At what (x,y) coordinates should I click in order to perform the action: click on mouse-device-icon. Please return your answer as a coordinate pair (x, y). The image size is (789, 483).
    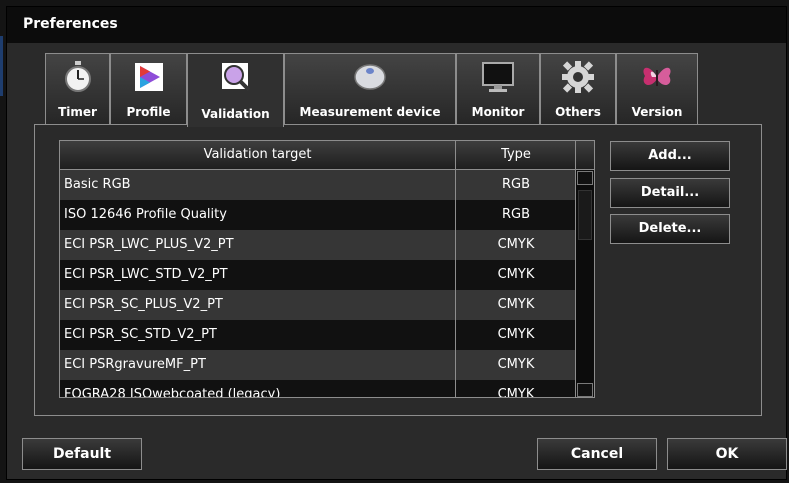
    Looking at the image, I should click on (370, 77).